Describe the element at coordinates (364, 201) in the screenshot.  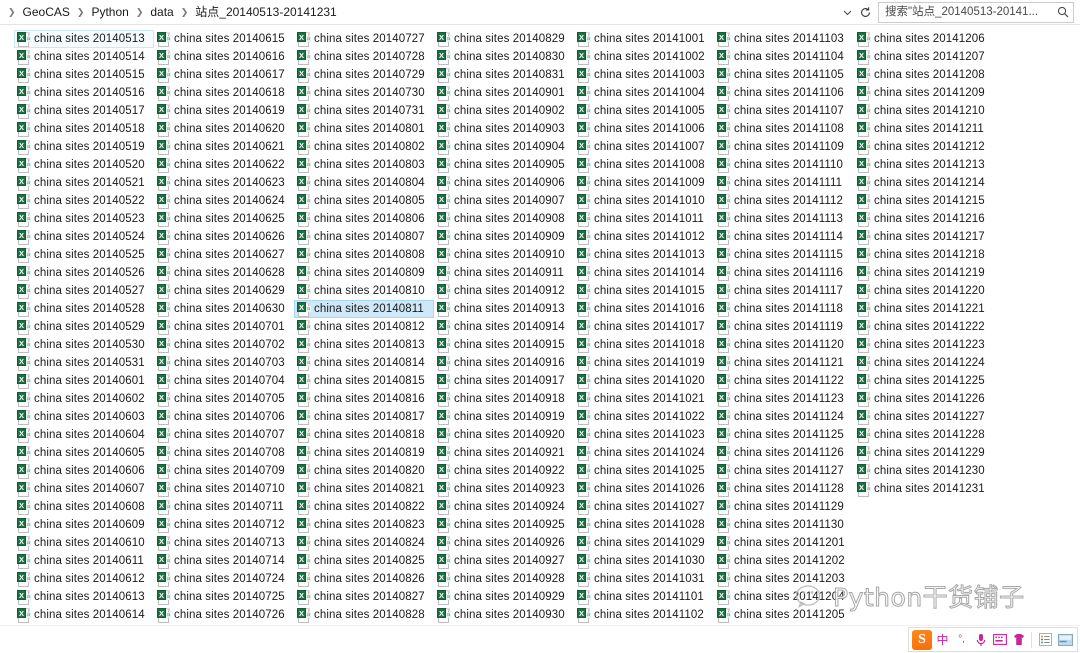
I see `file-item: Xa china sites 20140805` at that location.